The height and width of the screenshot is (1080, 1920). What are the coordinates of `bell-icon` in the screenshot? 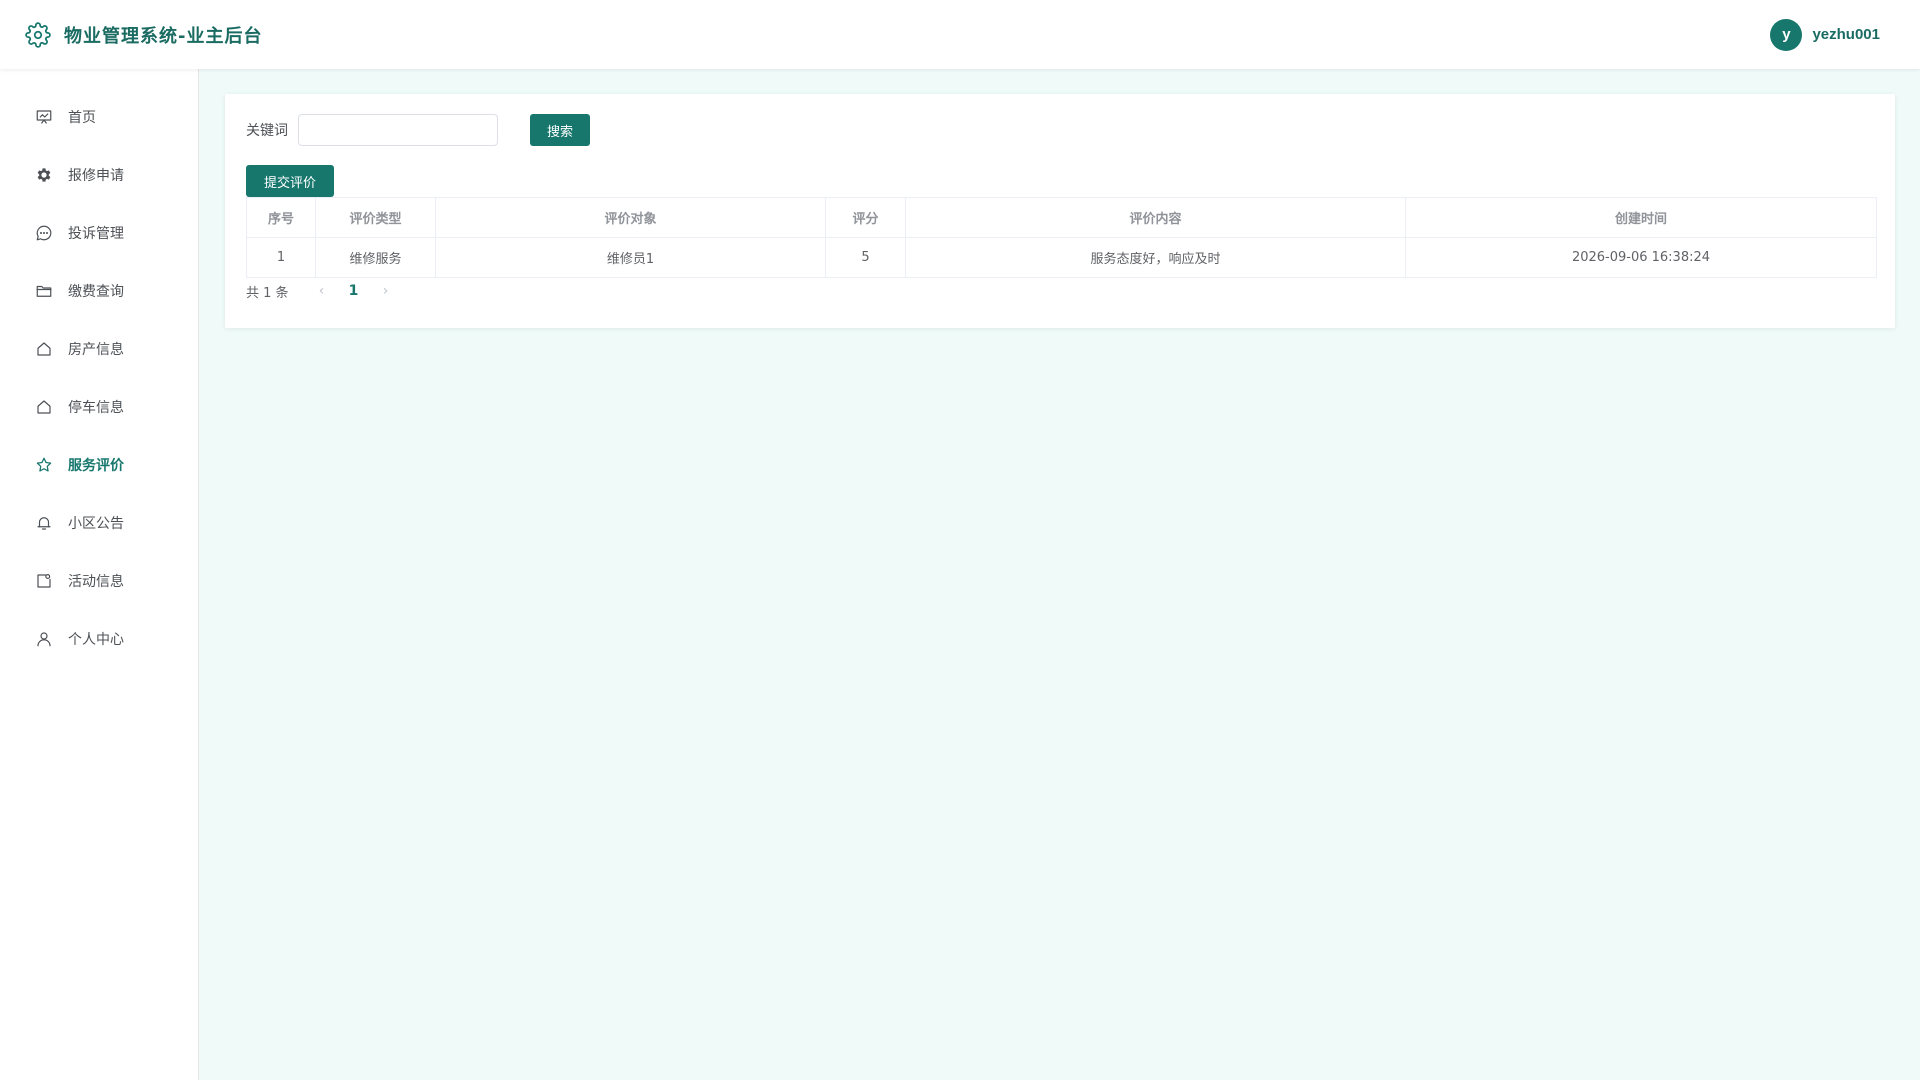 It's located at (44, 523).